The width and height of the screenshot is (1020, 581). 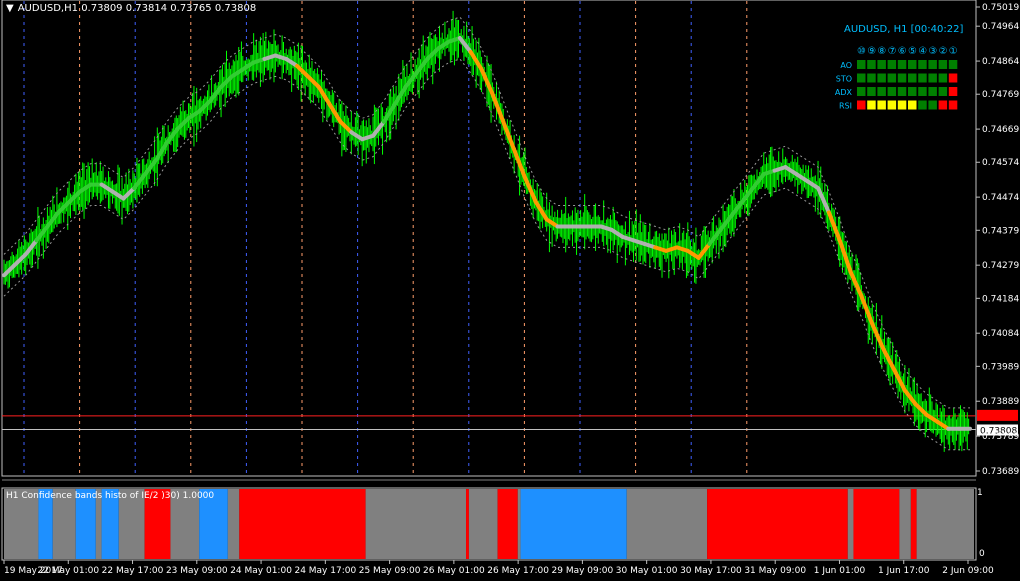 I want to click on price-label-2: 0.74864, so click(x=1000, y=62).